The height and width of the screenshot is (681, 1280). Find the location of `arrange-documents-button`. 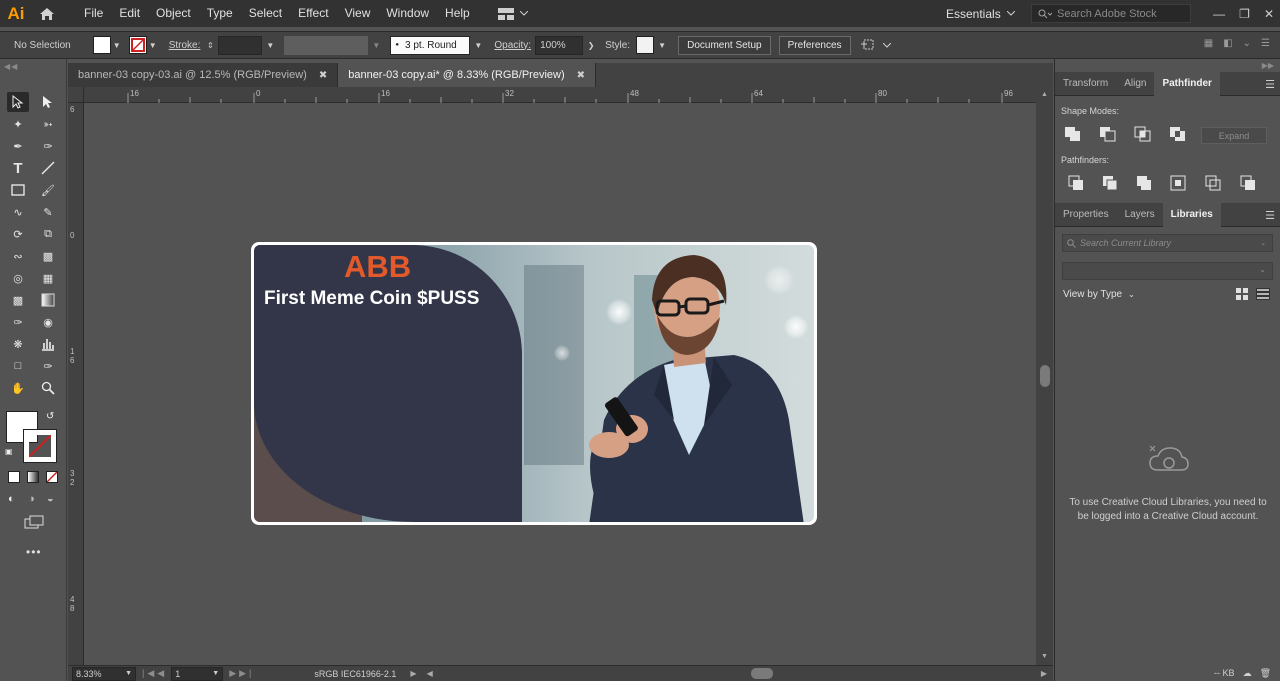

arrange-documents-button is located at coordinates (512, 13).